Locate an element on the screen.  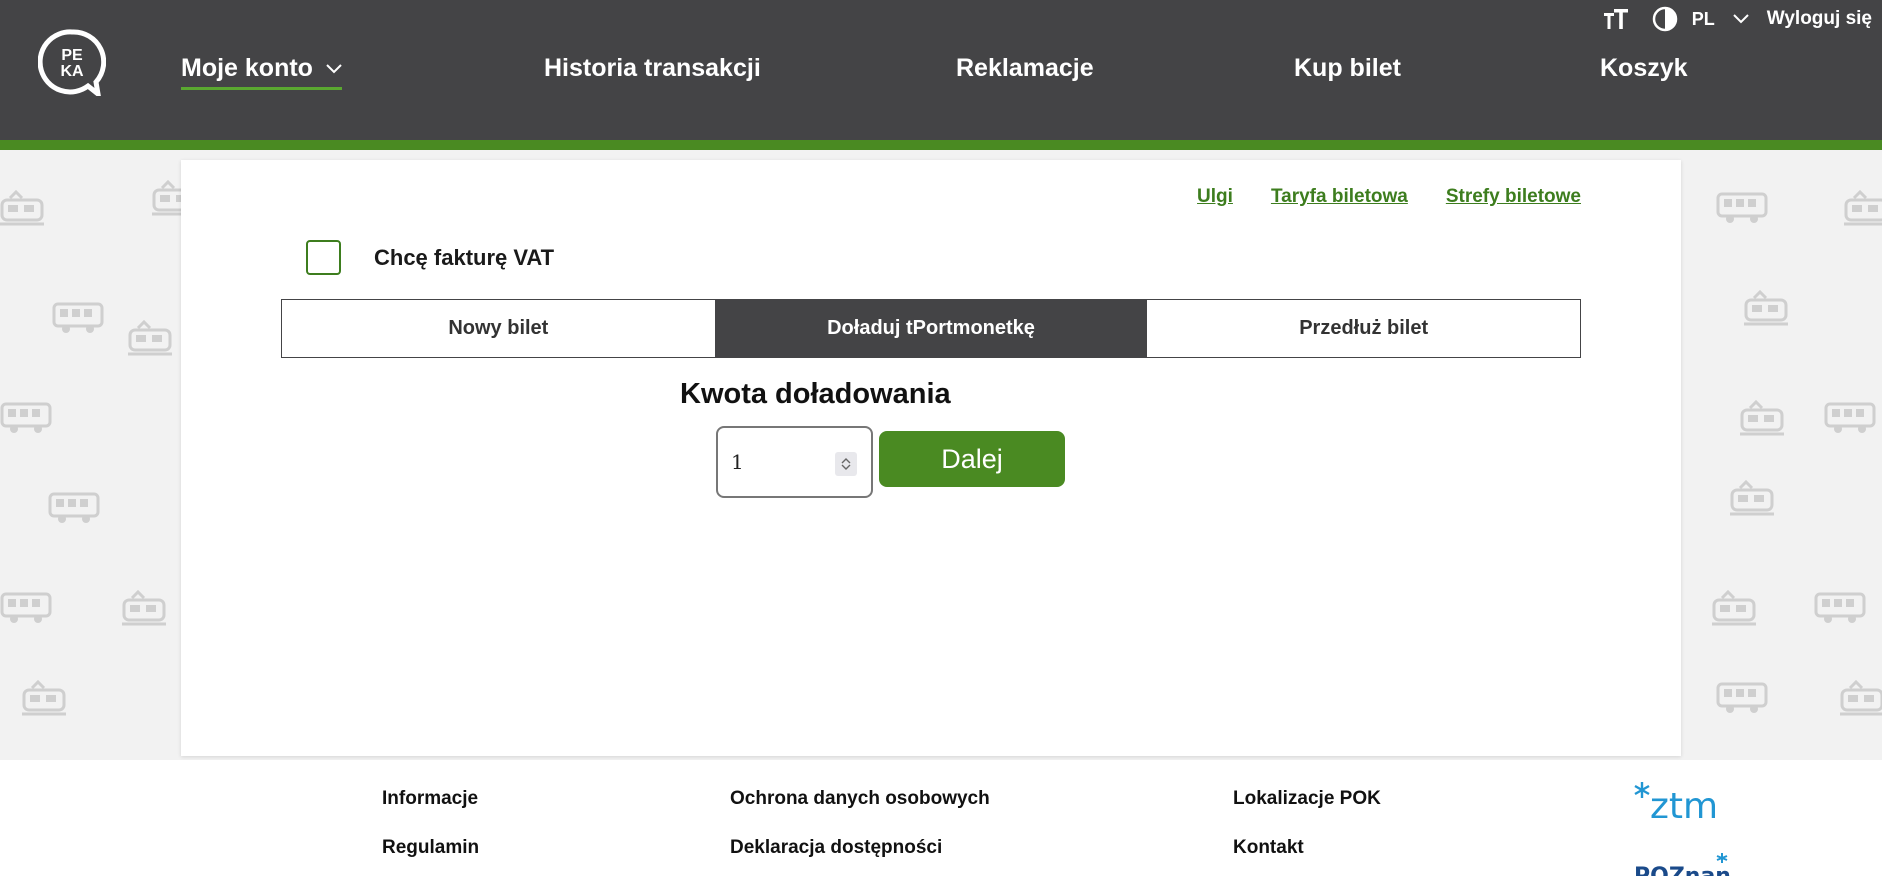
ztm-logo: ztm is located at coordinates (1678, 804).